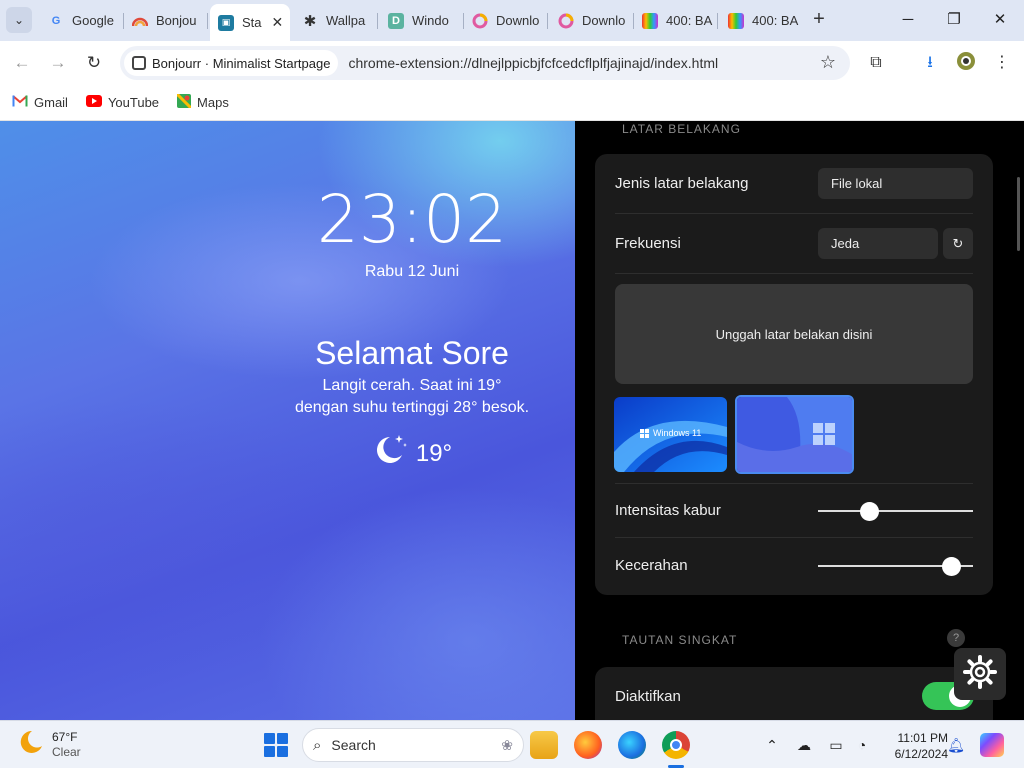 The image size is (1024, 768). I want to click on tab-wallpaper: ✱ Wallpa, so click(336, 20).